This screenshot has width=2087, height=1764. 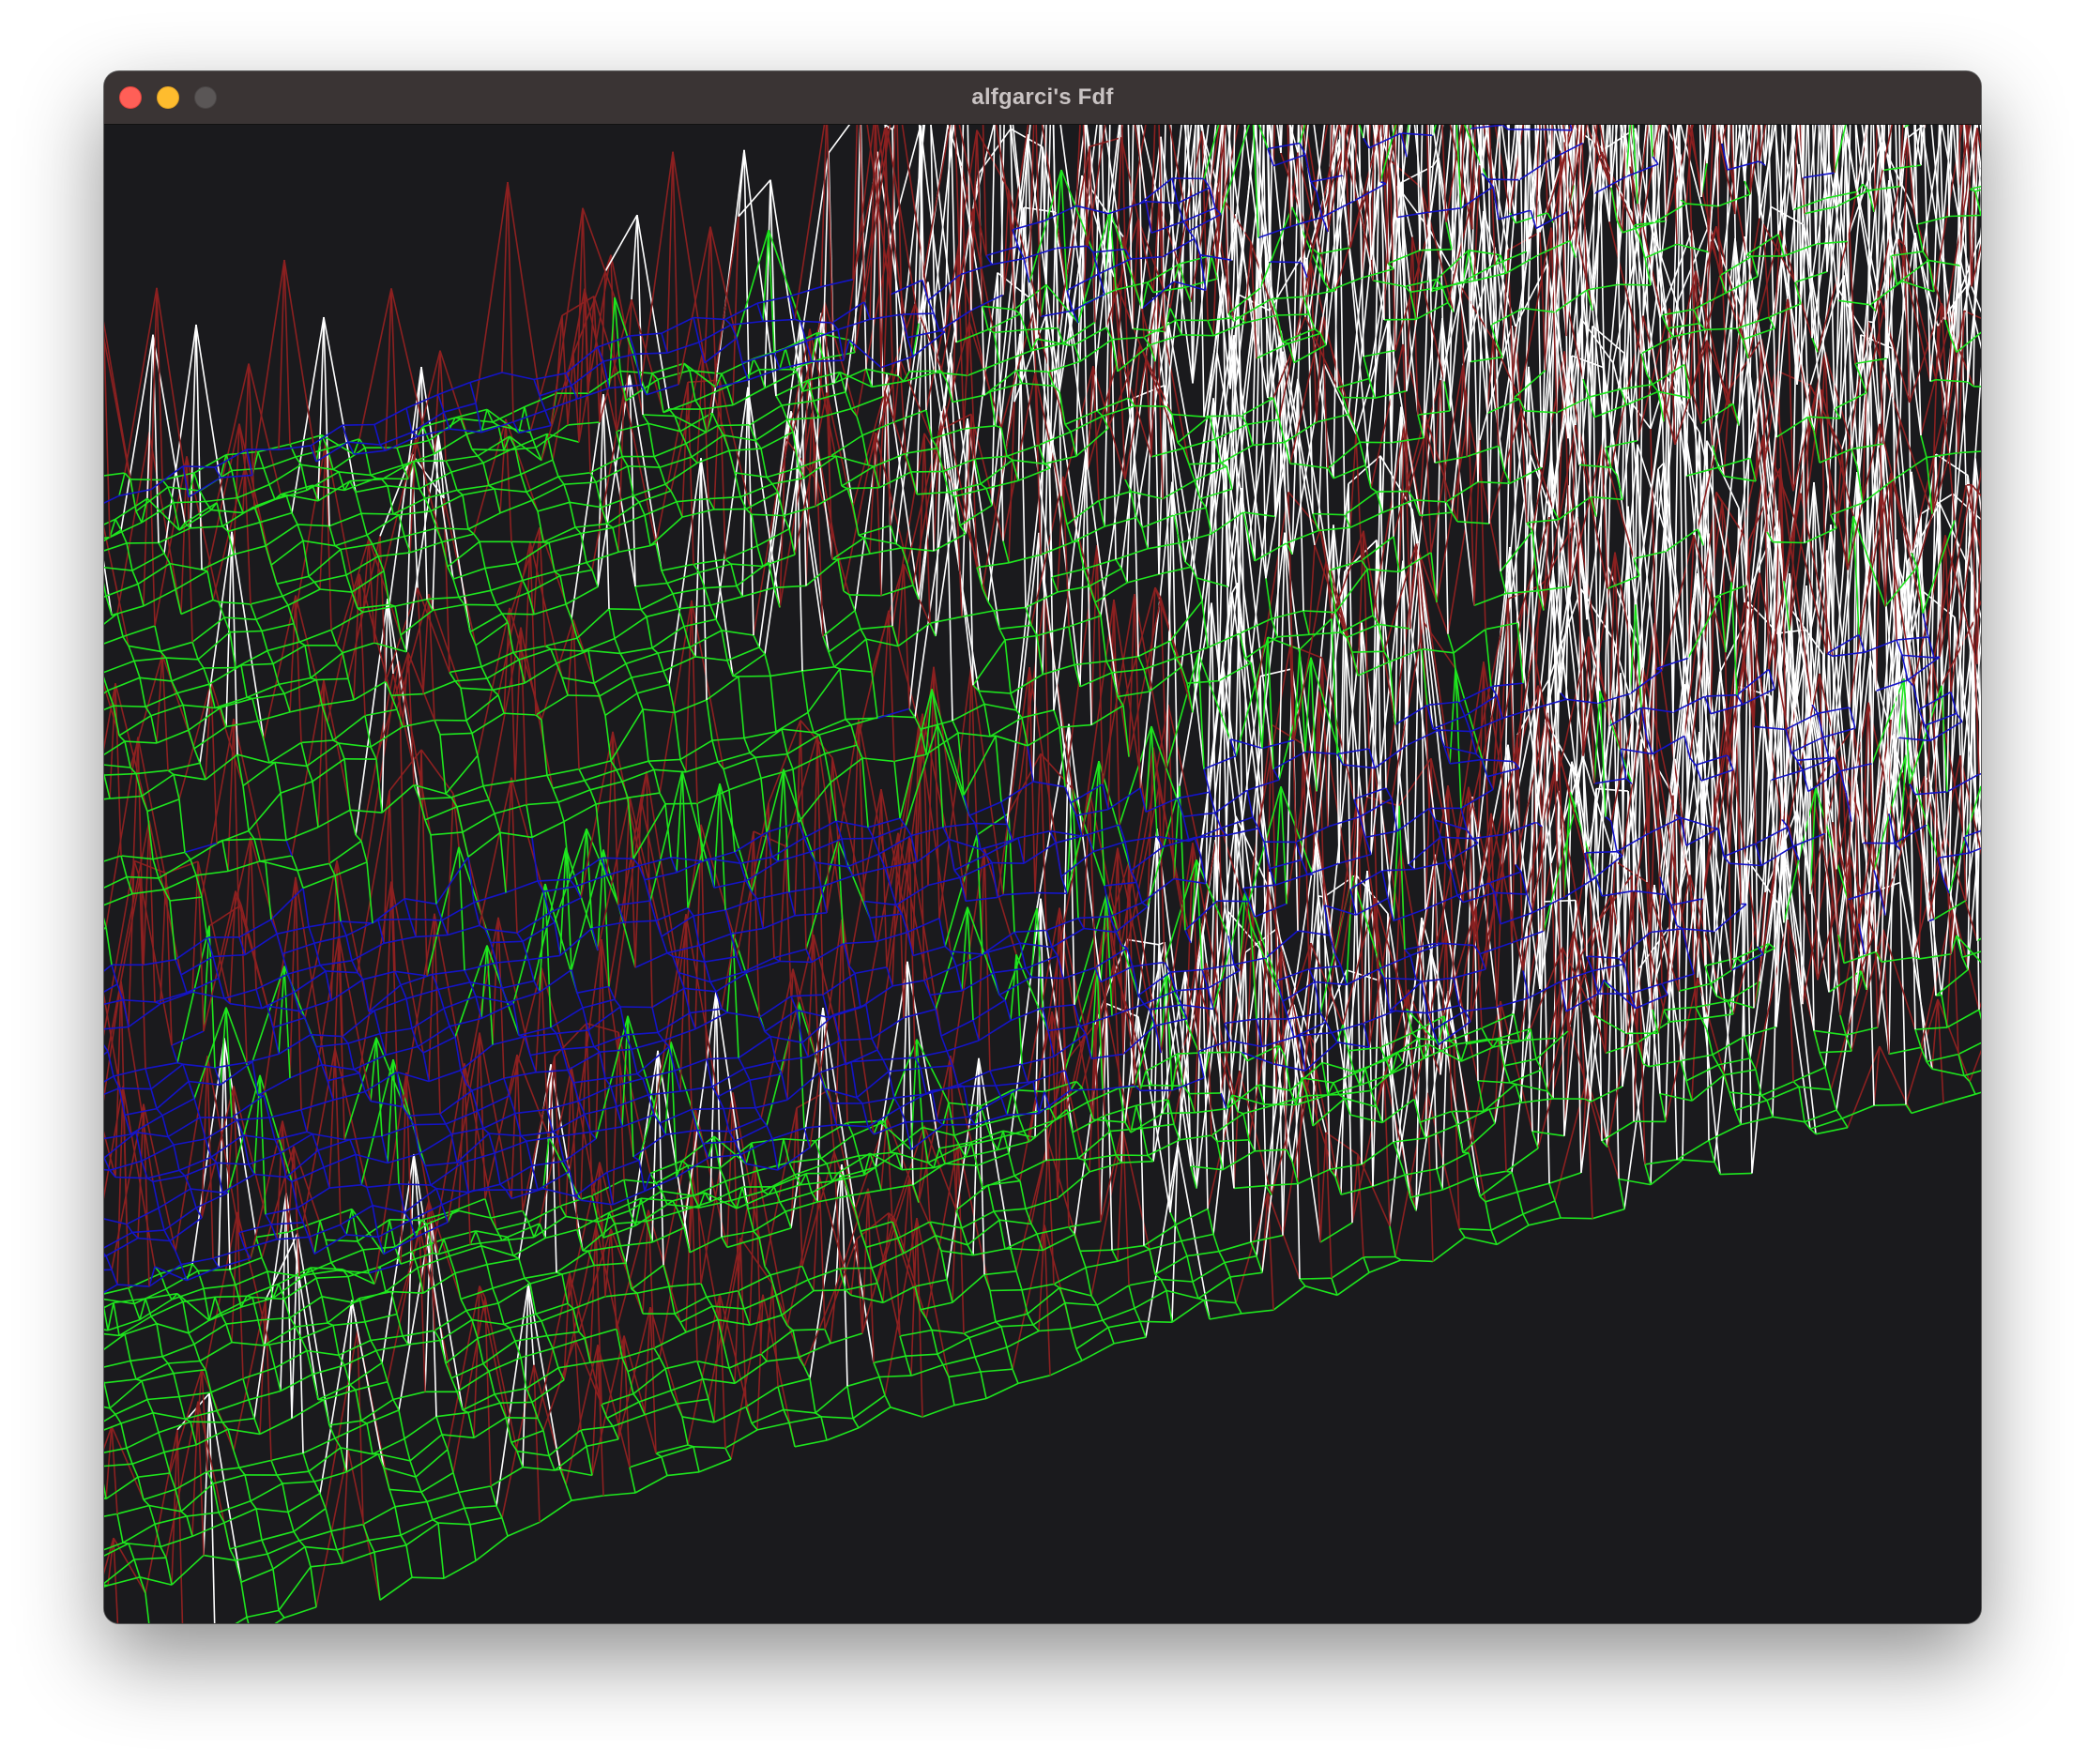 What do you see at coordinates (205, 97) in the screenshot?
I see `zoom-button` at bounding box center [205, 97].